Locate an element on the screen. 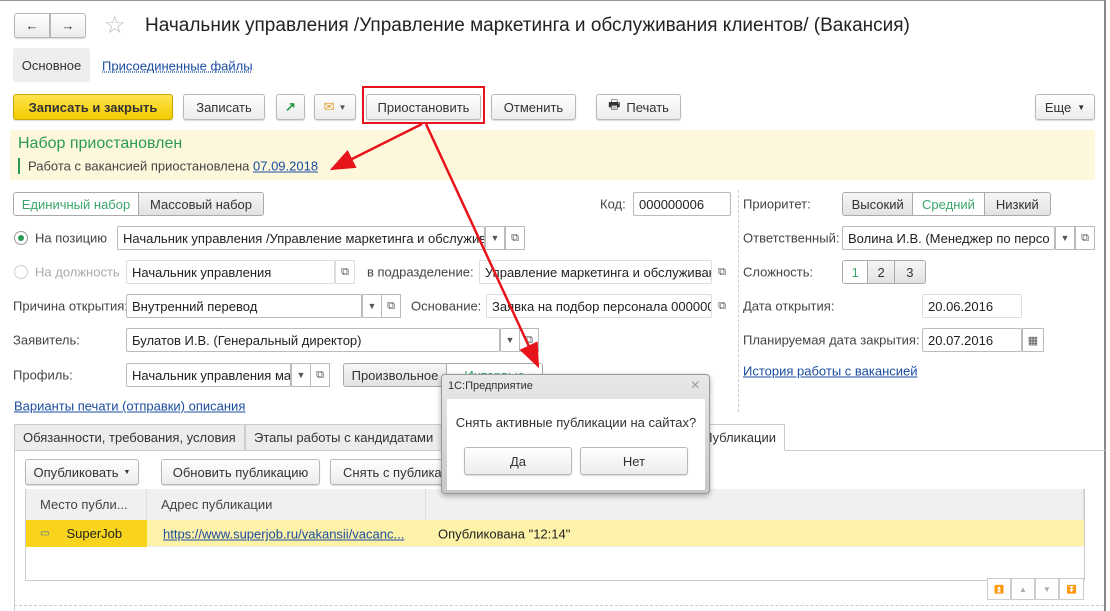  annotation-arrows is located at coordinates (434, 245).